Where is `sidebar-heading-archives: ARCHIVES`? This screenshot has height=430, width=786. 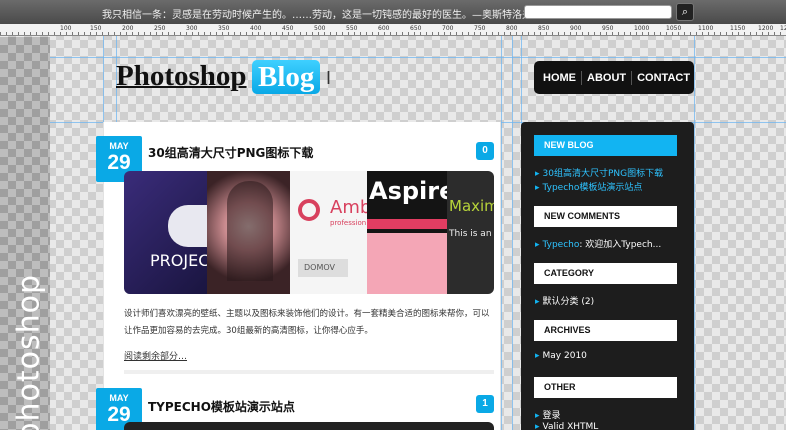
sidebar-heading-archives: ARCHIVES is located at coordinates (605, 330).